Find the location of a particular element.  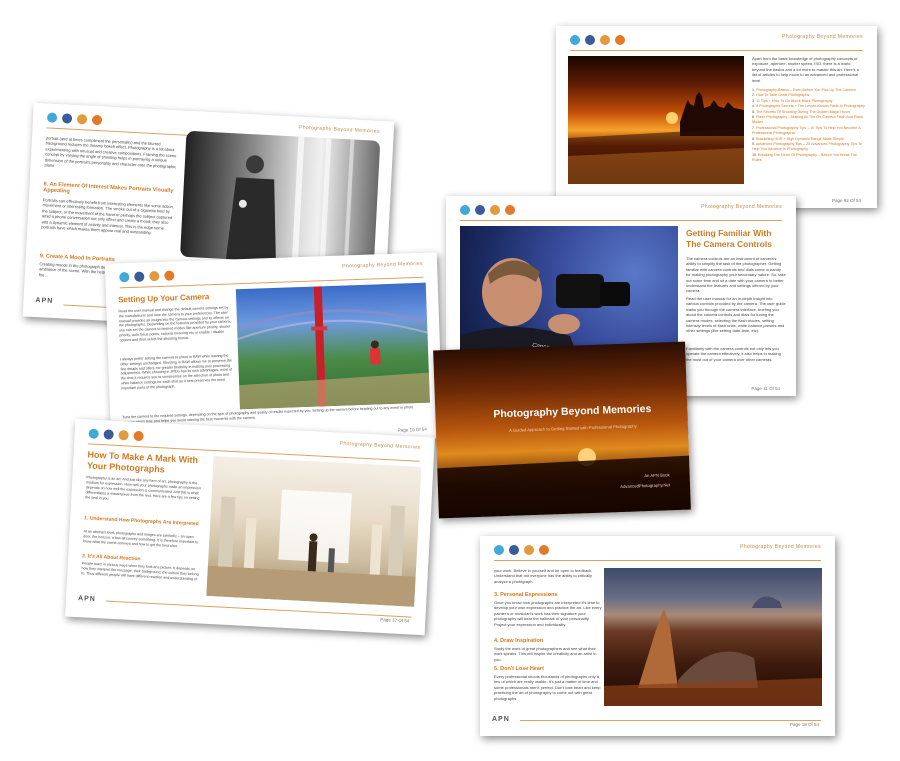

page-title: Setting Up Your Camera is located at coordinates (163, 298).